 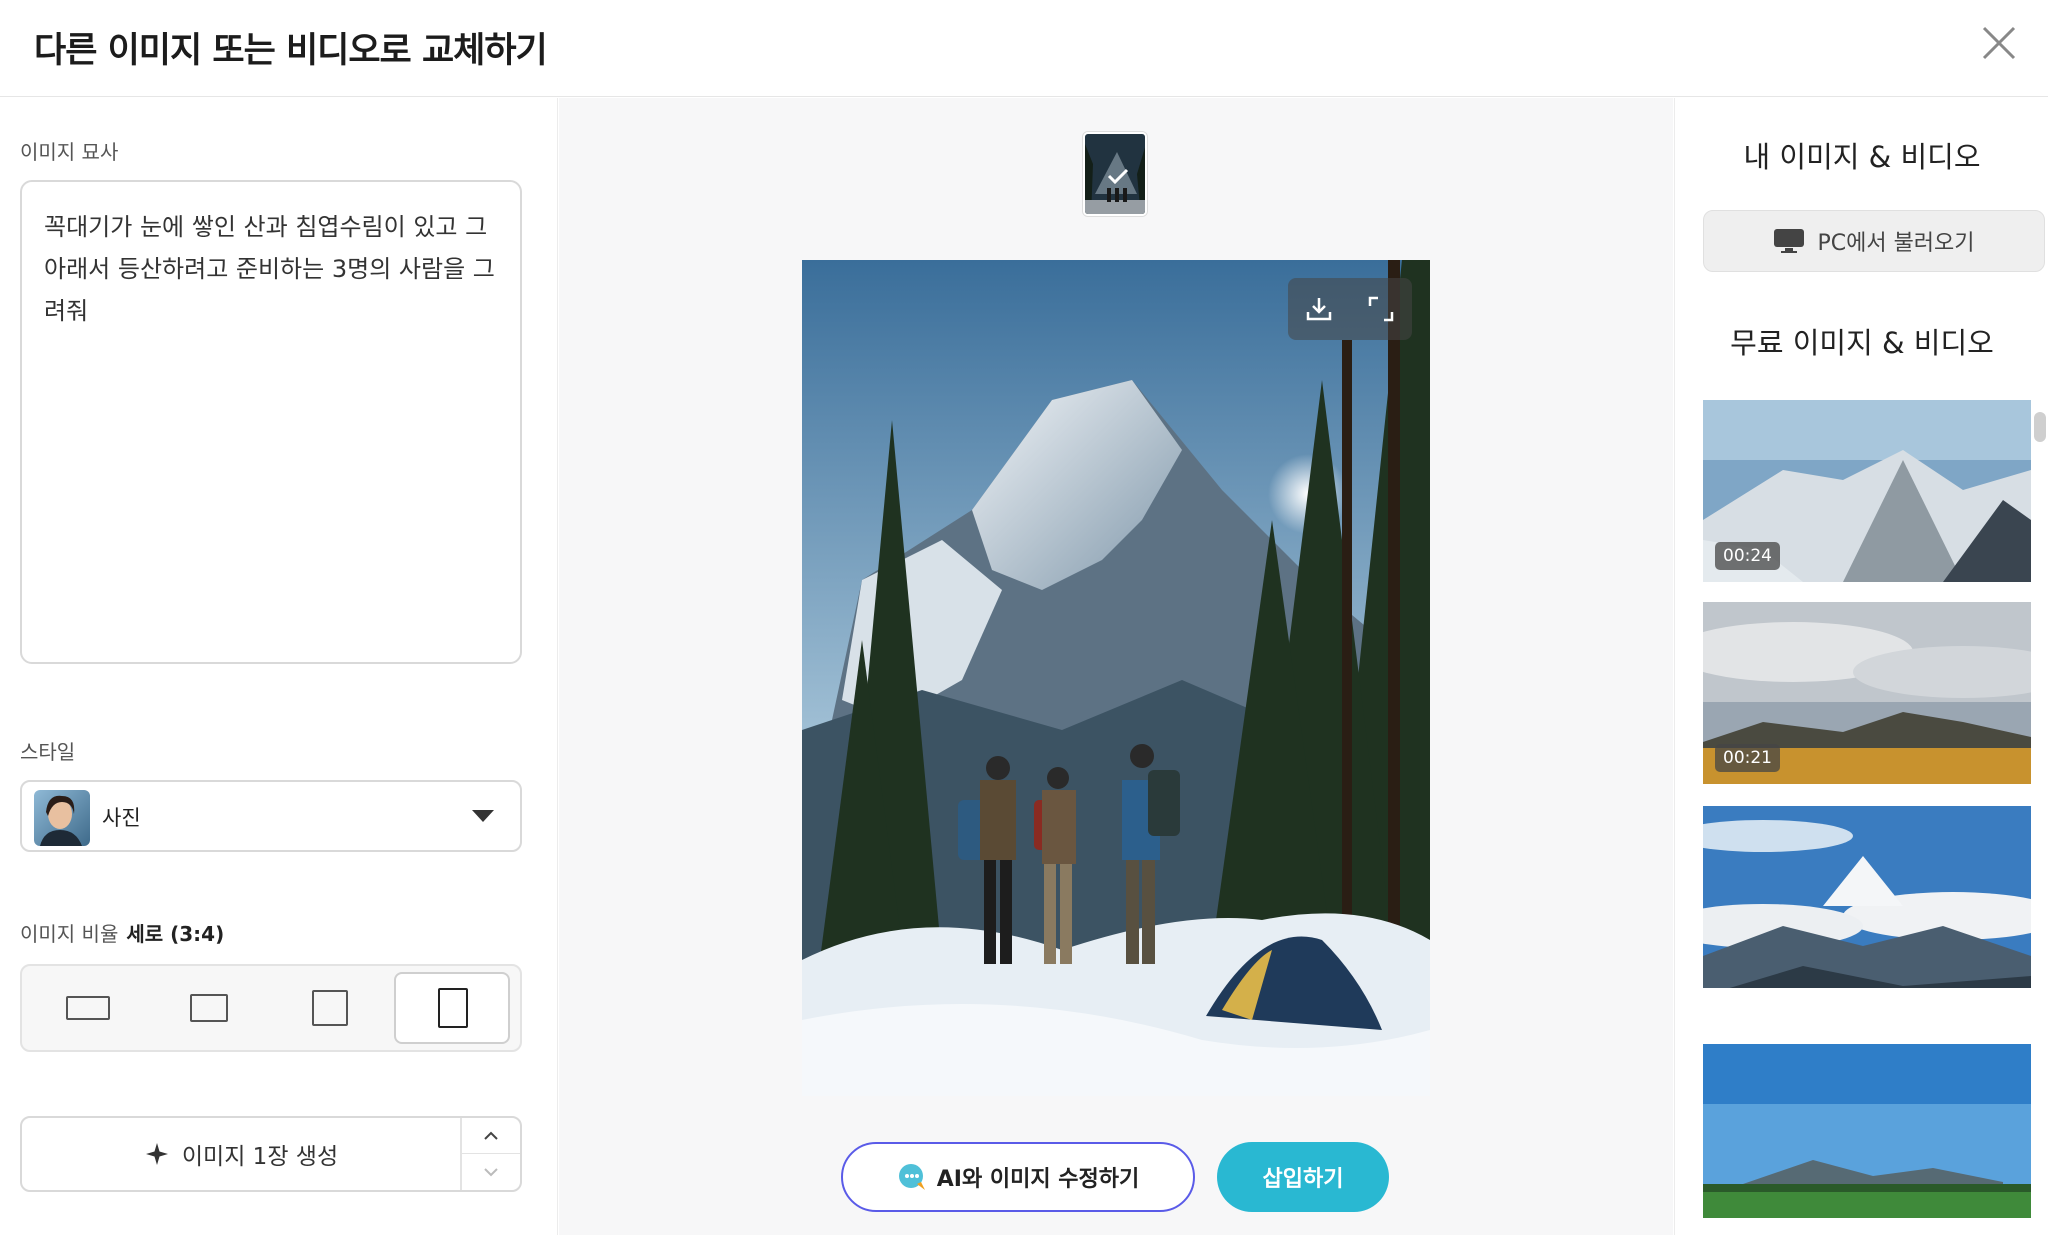 What do you see at coordinates (1747, 758) in the screenshot?
I see `duration-badge: 00:21` at bounding box center [1747, 758].